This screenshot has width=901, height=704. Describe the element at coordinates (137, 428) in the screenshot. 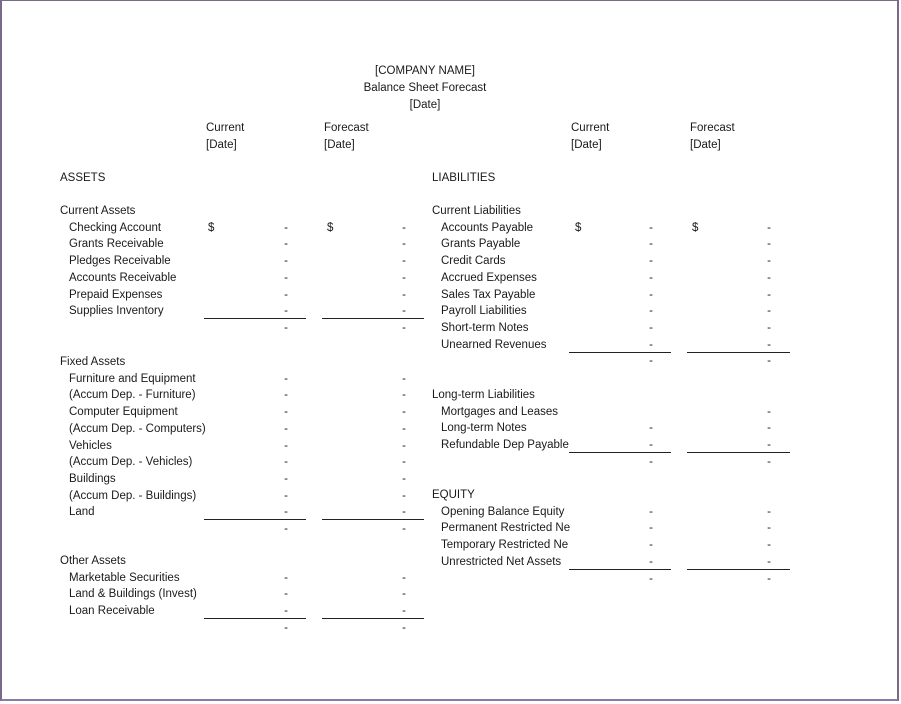

I see `line-item-label: (Accum Dep. - Computers)` at that location.